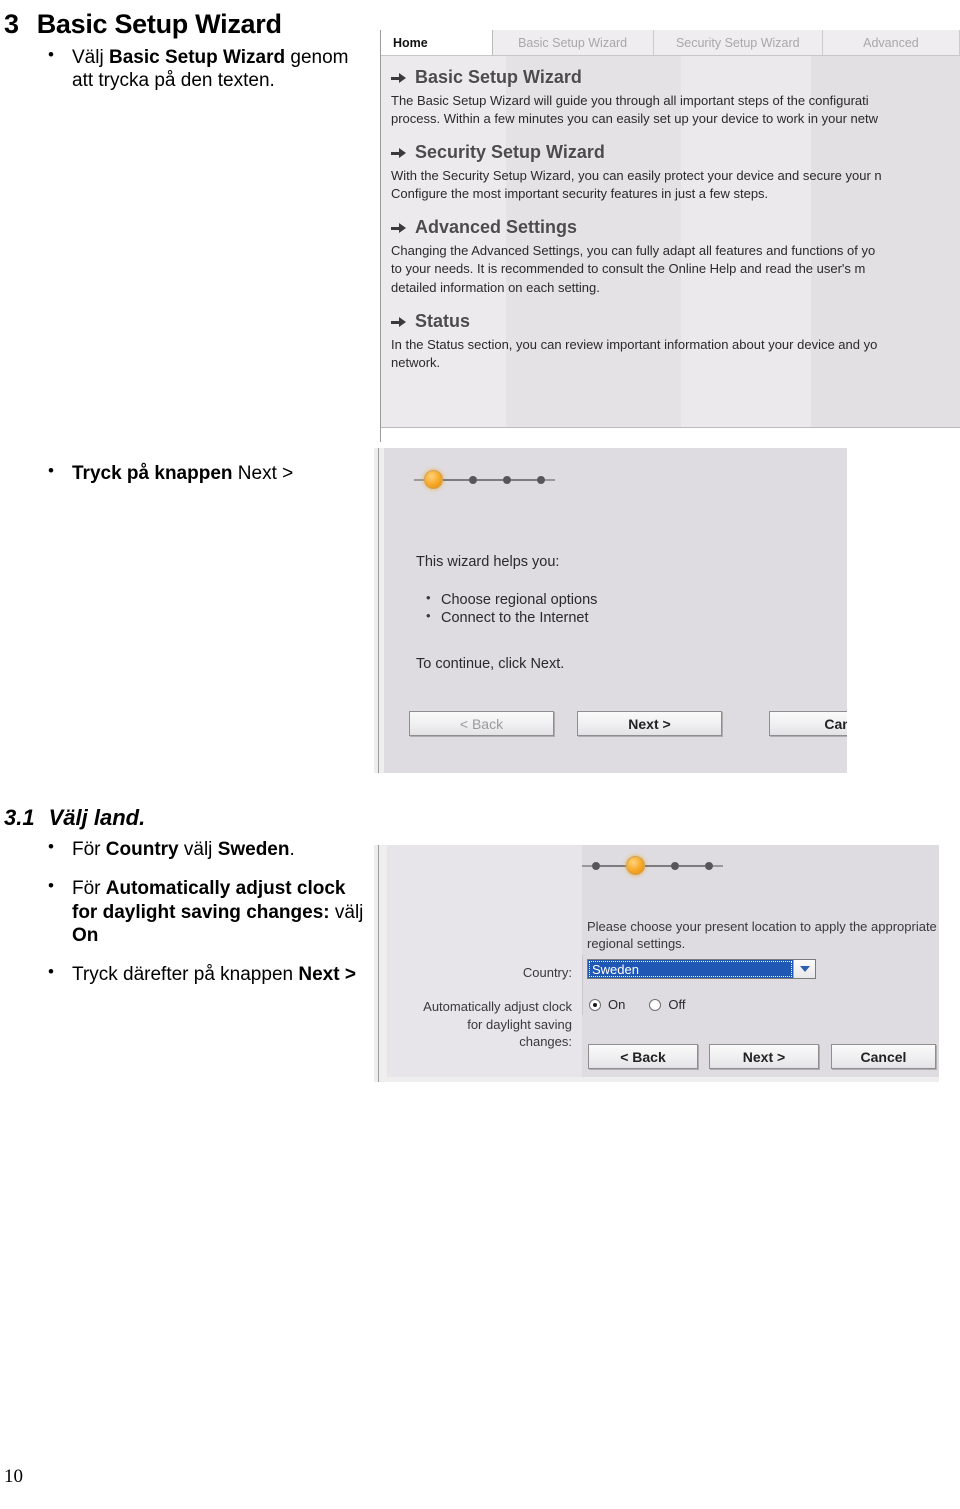 Image resolution: width=960 pixels, height=1509 pixels. Describe the element at coordinates (636, 943) in the screenshot. I see `instruction-line-2: regional settings.` at that location.